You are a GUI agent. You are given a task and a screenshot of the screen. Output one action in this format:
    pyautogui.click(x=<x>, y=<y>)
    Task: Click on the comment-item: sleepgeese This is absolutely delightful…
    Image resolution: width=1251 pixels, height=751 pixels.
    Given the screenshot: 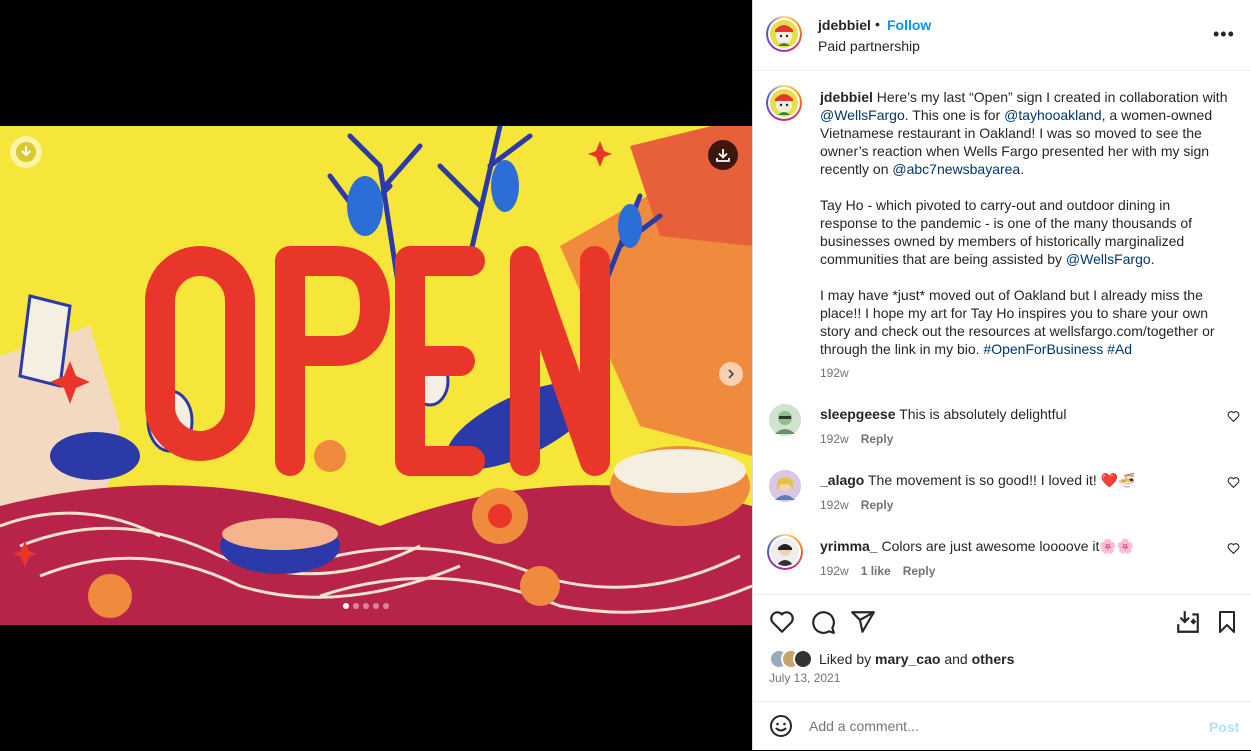 What is the action you would take?
    pyautogui.click(x=1002, y=434)
    